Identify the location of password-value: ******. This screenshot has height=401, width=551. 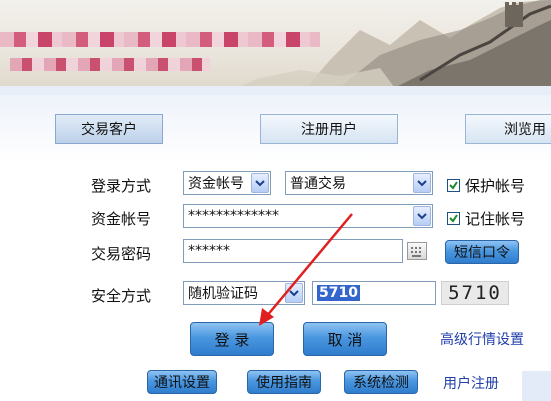
(209, 251).